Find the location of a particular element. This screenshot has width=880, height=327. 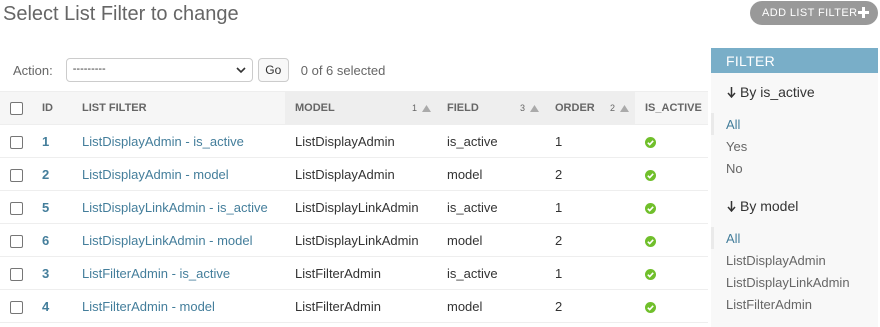

id-link: 1 is located at coordinates (45, 141).